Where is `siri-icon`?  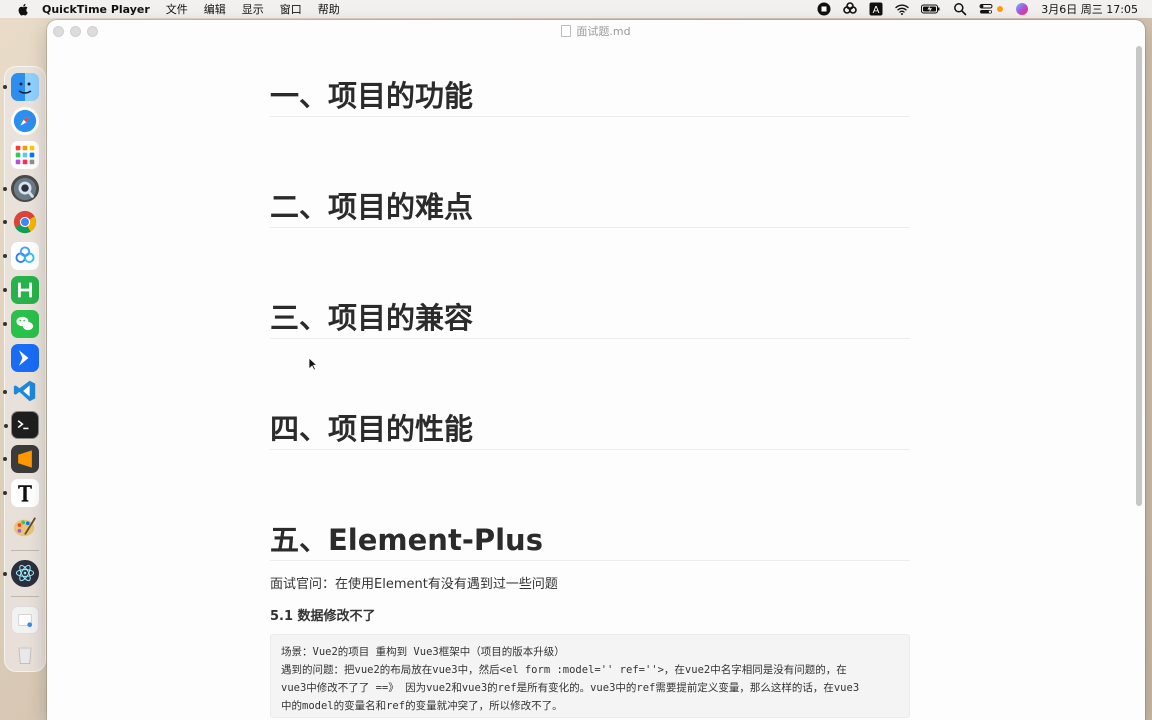 siri-icon is located at coordinates (1022, 9).